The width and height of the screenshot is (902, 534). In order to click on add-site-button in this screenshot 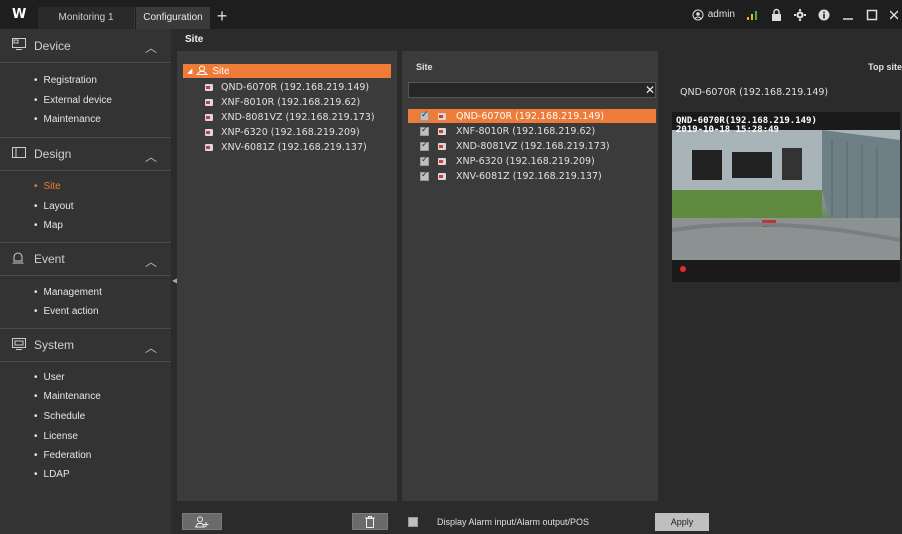, I will do `click(202, 521)`.